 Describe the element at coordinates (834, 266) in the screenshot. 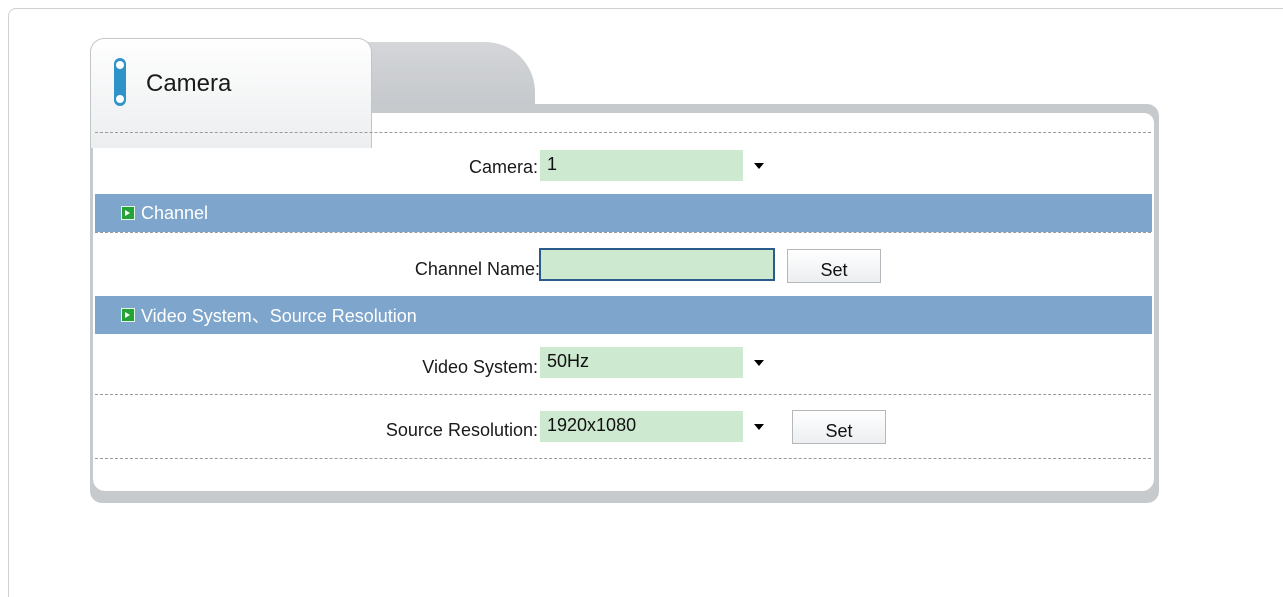

I see `channel-set-button: Set` at that location.